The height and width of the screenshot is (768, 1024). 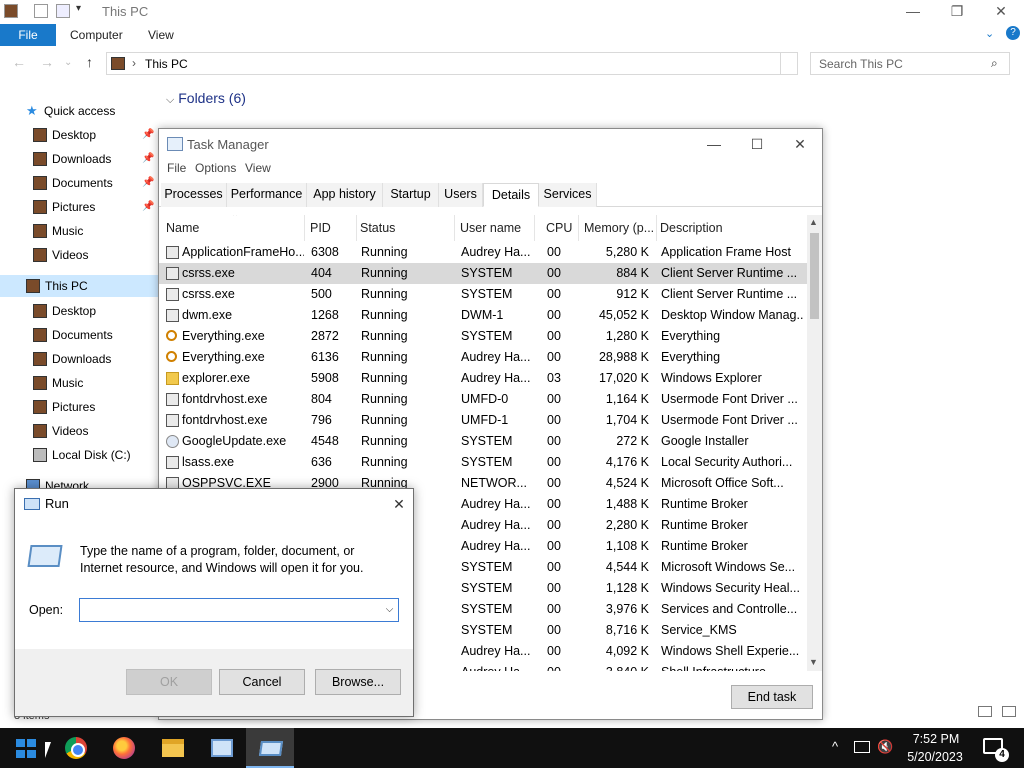 What do you see at coordinates (172, 748) in the screenshot?
I see `taskbar-file-explorer` at bounding box center [172, 748].